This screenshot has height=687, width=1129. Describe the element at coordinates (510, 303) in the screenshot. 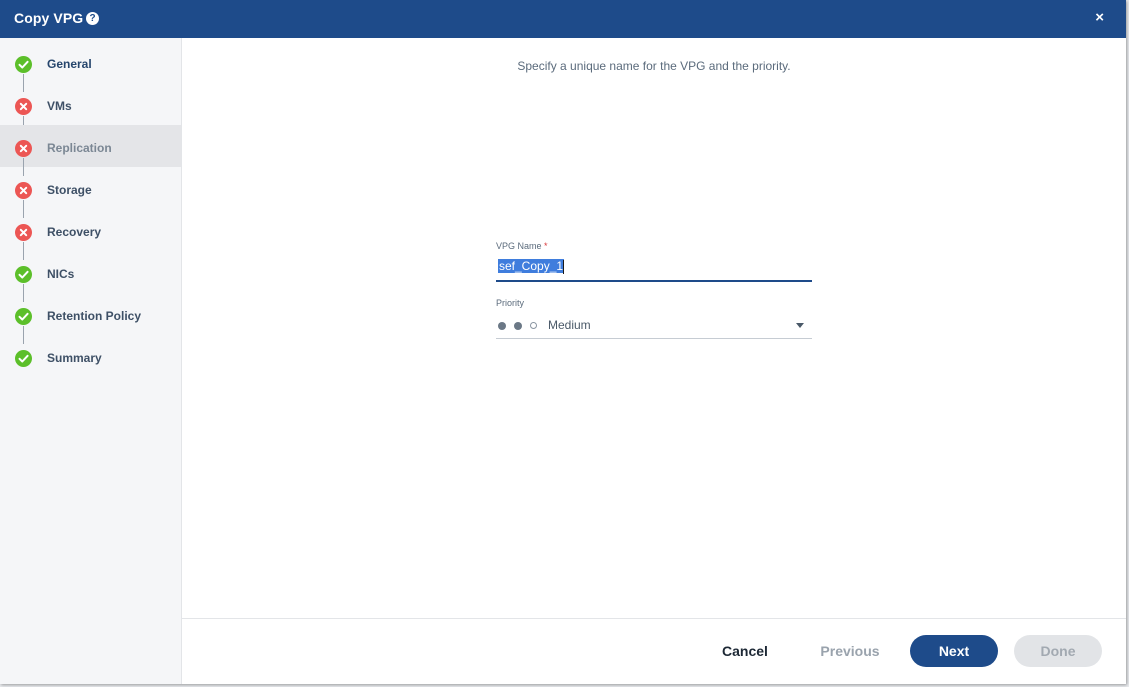

I see `priority-label: Priority` at that location.